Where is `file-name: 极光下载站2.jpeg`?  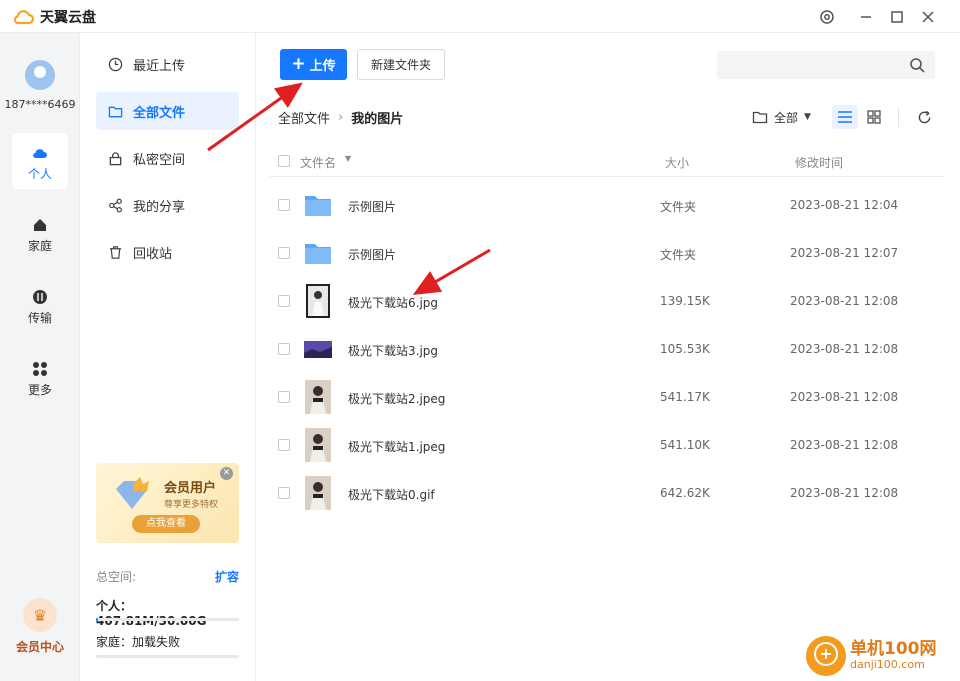 file-name: 极光下载站2.jpeg is located at coordinates (396, 398).